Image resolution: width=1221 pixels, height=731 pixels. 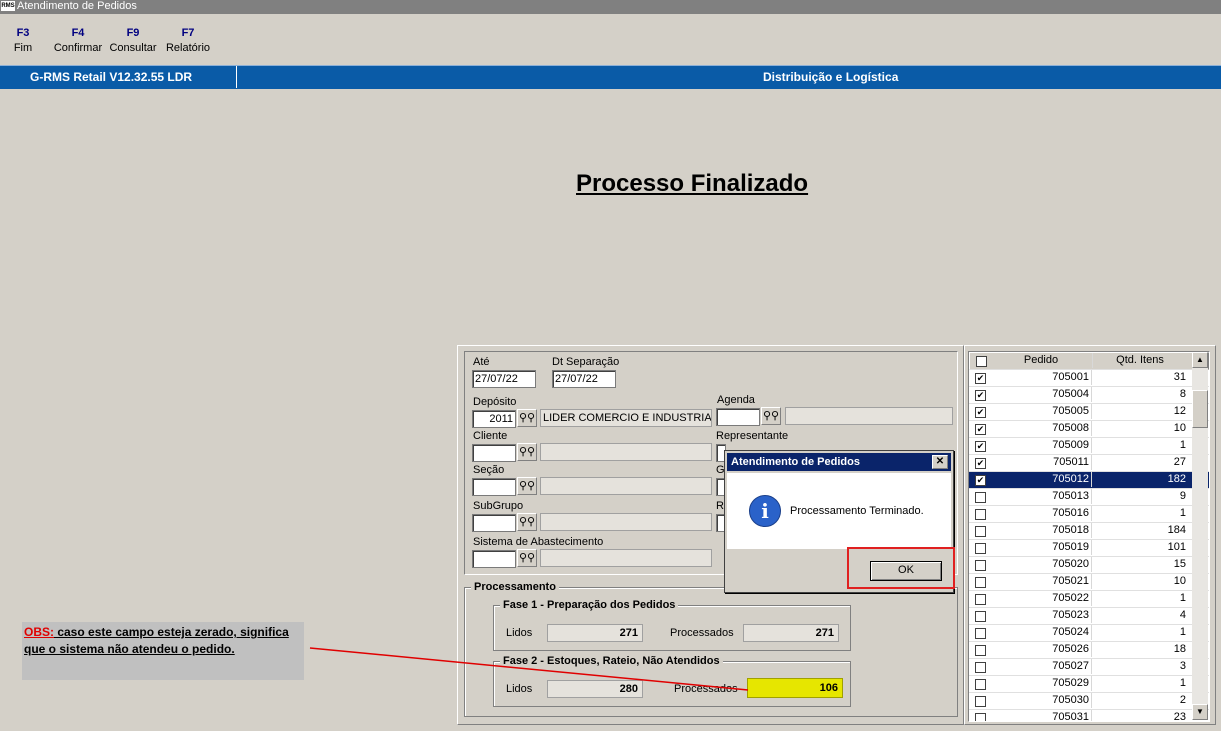 What do you see at coordinates (111, 77) in the screenshot?
I see `app-version: G-RMS Retail V12.32.55 LDR` at bounding box center [111, 77].